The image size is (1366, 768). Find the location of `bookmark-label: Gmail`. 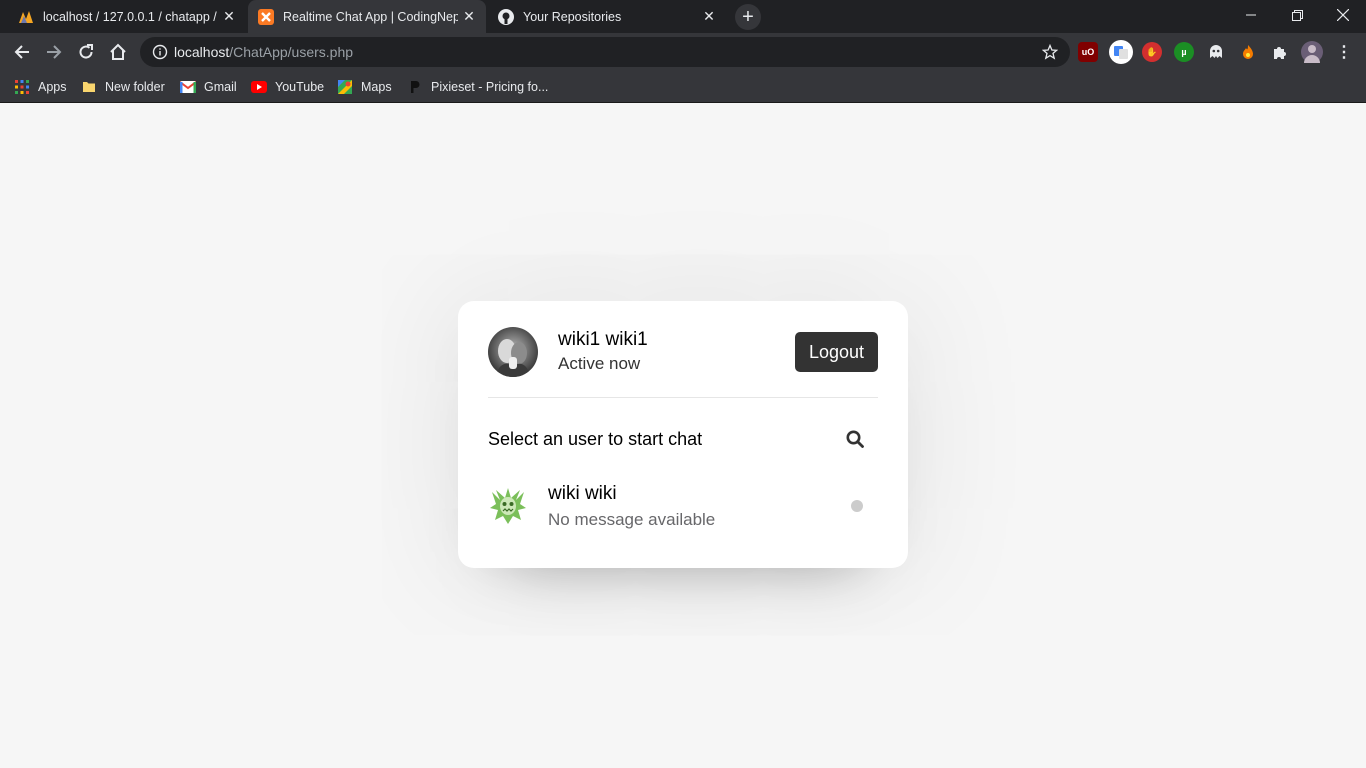

bookmark-label: Gmail is located at coordinates (220, 87).